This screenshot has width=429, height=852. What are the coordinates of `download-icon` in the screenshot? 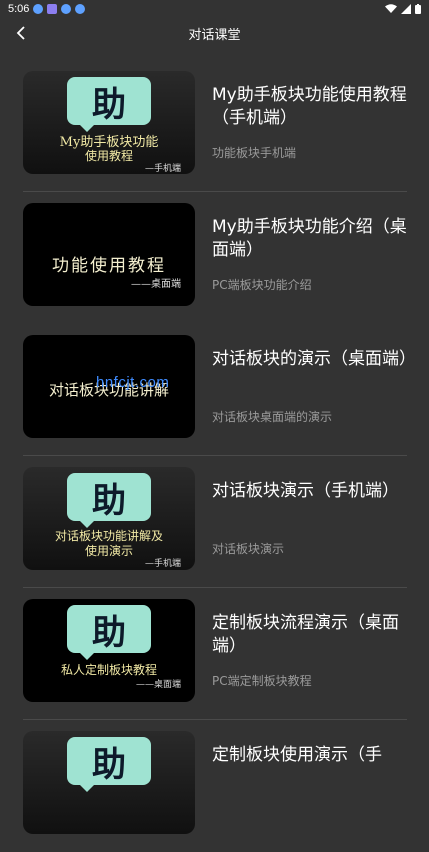 It's located at (66, 9).